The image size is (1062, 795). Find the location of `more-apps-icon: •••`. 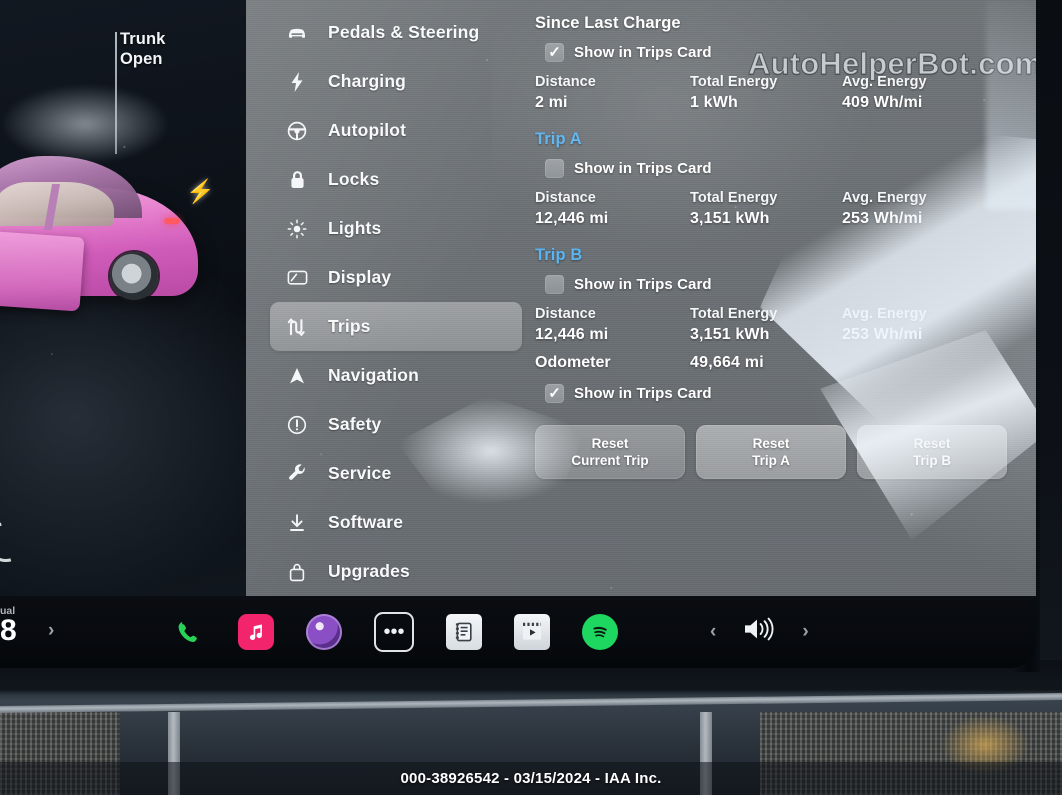

more-apps-icon: ••• is located at coordinates (394, 632).